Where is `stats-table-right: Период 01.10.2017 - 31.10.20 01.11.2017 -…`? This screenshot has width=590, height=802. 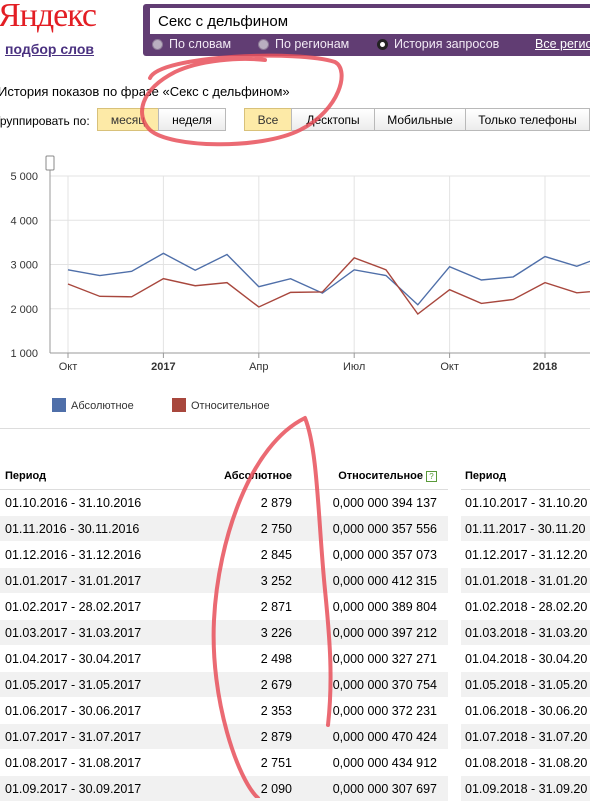
stats-table-right: Период 01.10.2017 - 31.10.20 01.11.2017 -… is located at coordinates (525, 632).